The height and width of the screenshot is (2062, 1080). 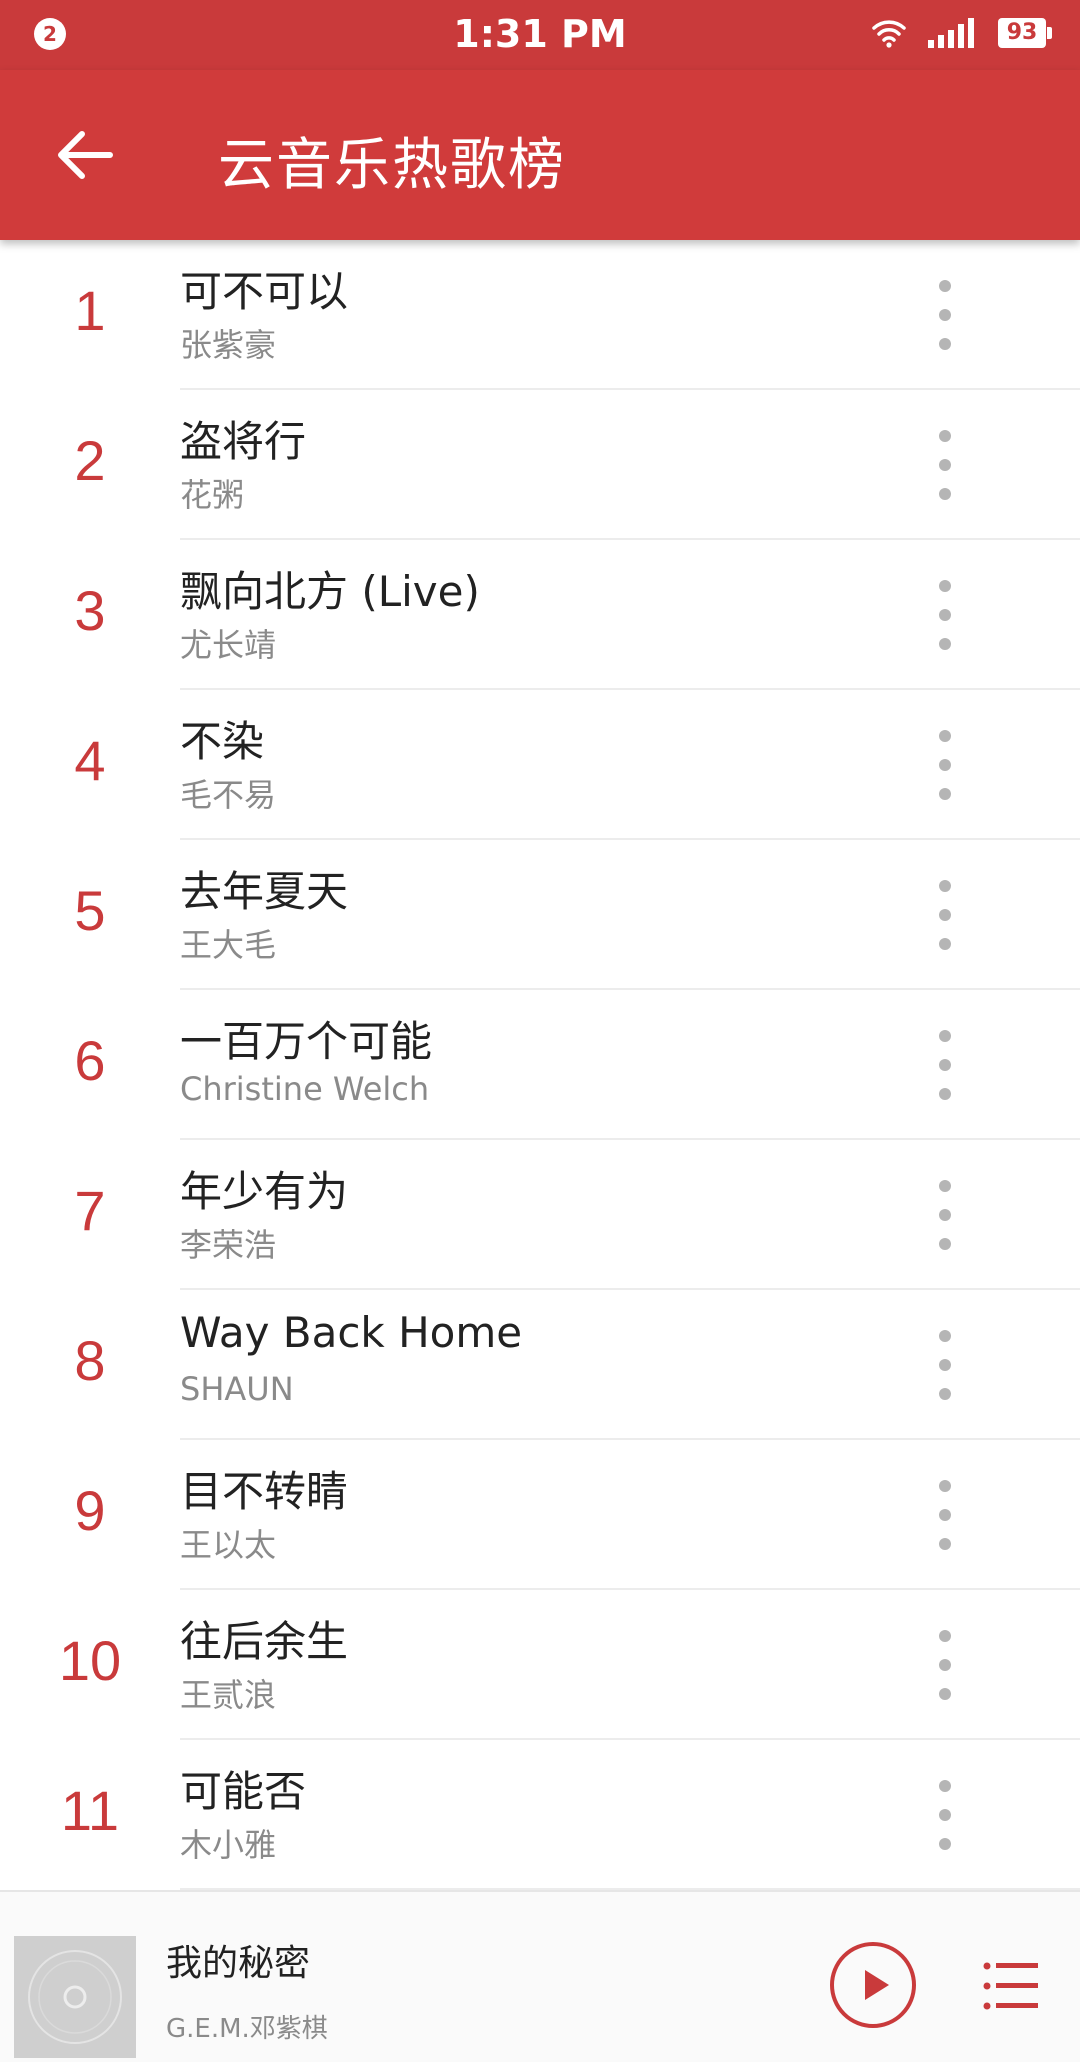 What do you see at coordinates (540, 915) in the screenshot?
I see `song-row: 5 去年夏天 王大毛` at bounding box center [540, 915].